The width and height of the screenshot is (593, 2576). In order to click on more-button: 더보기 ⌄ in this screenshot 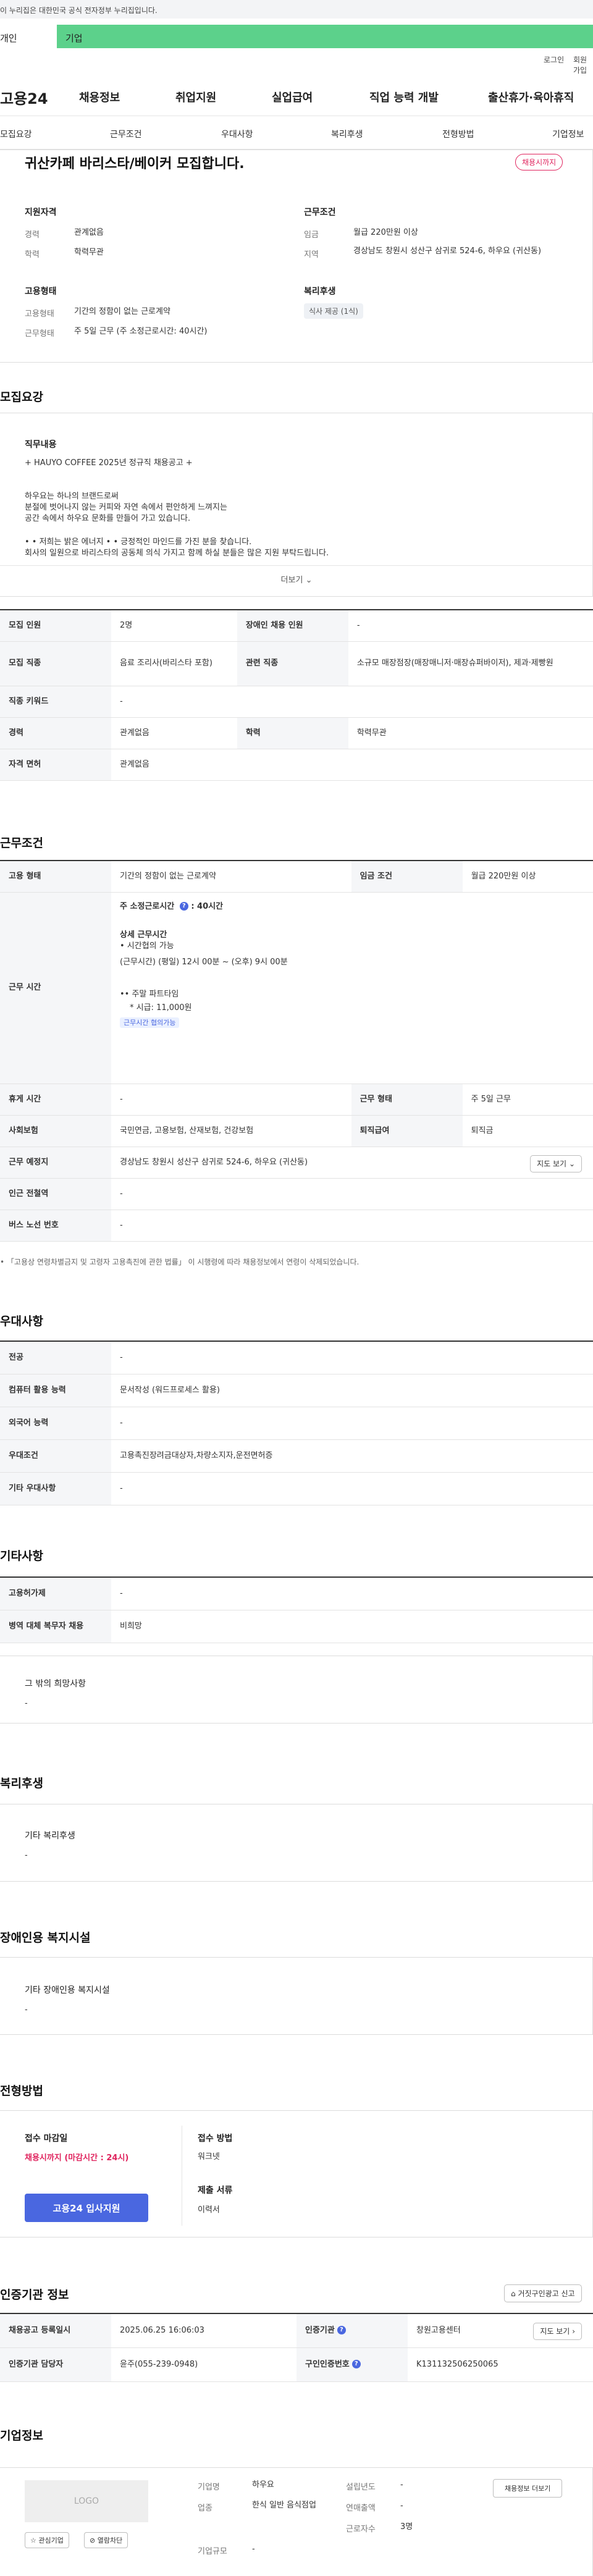, I will do `click(296, 577)`.